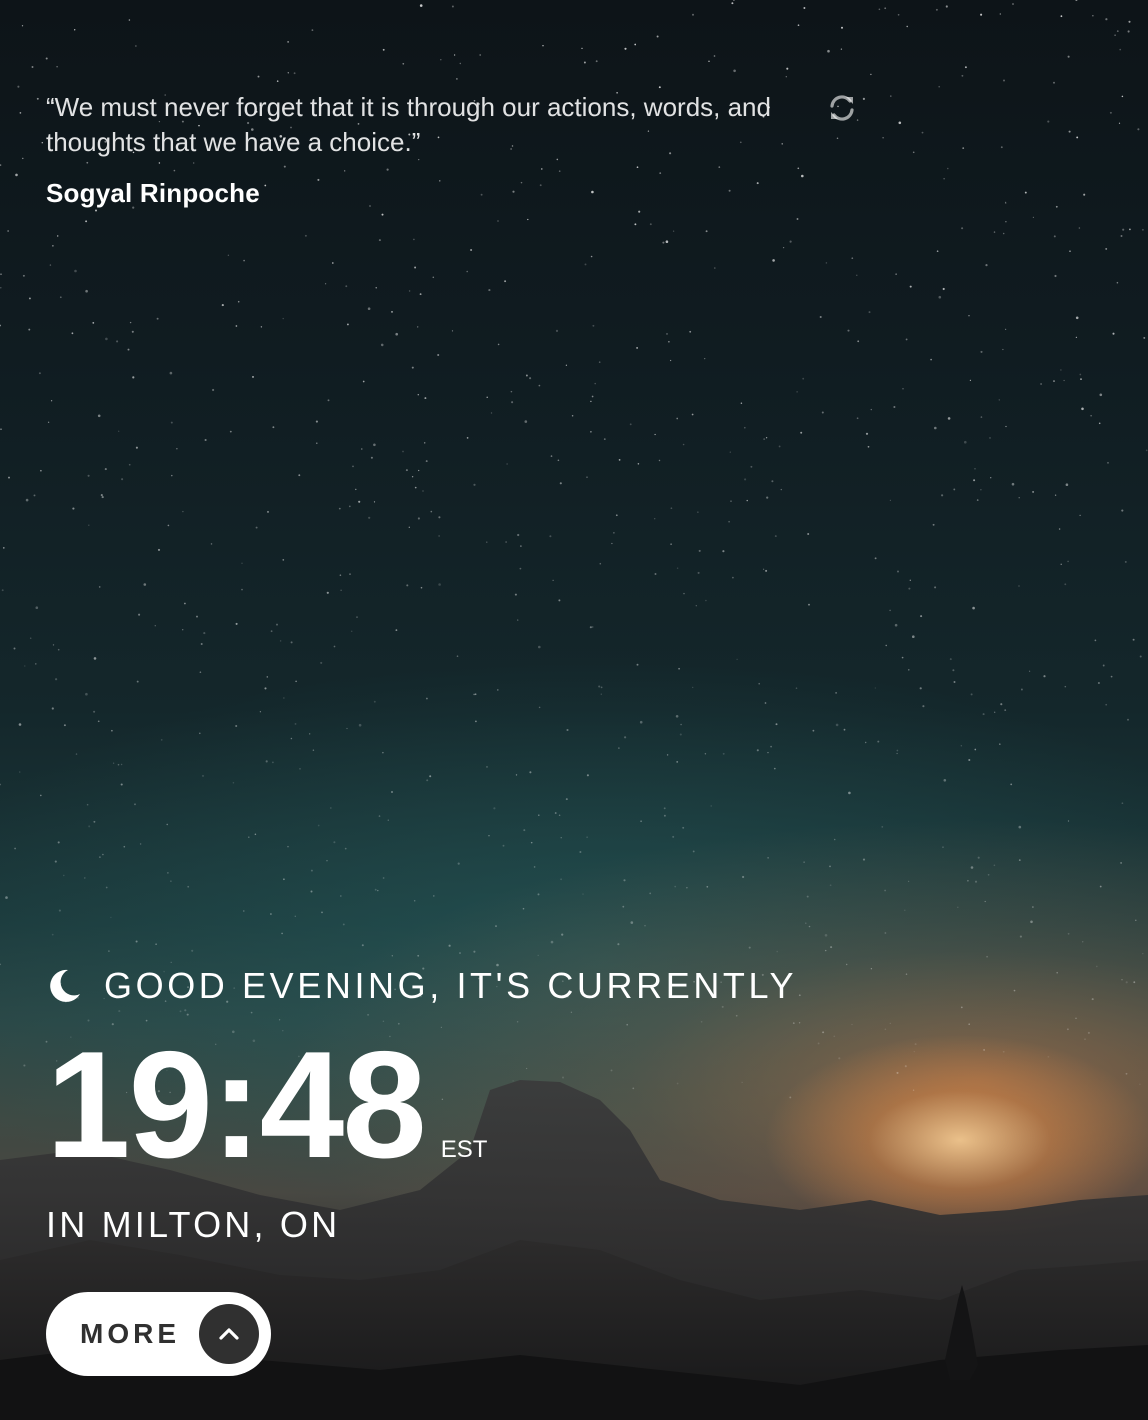  I want to click on refresh-icon, so click(842, 108).